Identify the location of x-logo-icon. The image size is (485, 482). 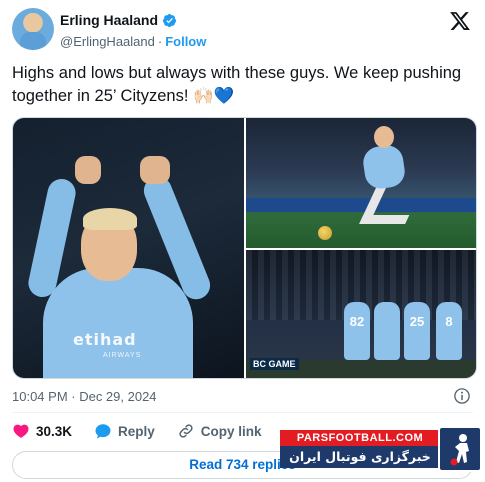
(460, 21).